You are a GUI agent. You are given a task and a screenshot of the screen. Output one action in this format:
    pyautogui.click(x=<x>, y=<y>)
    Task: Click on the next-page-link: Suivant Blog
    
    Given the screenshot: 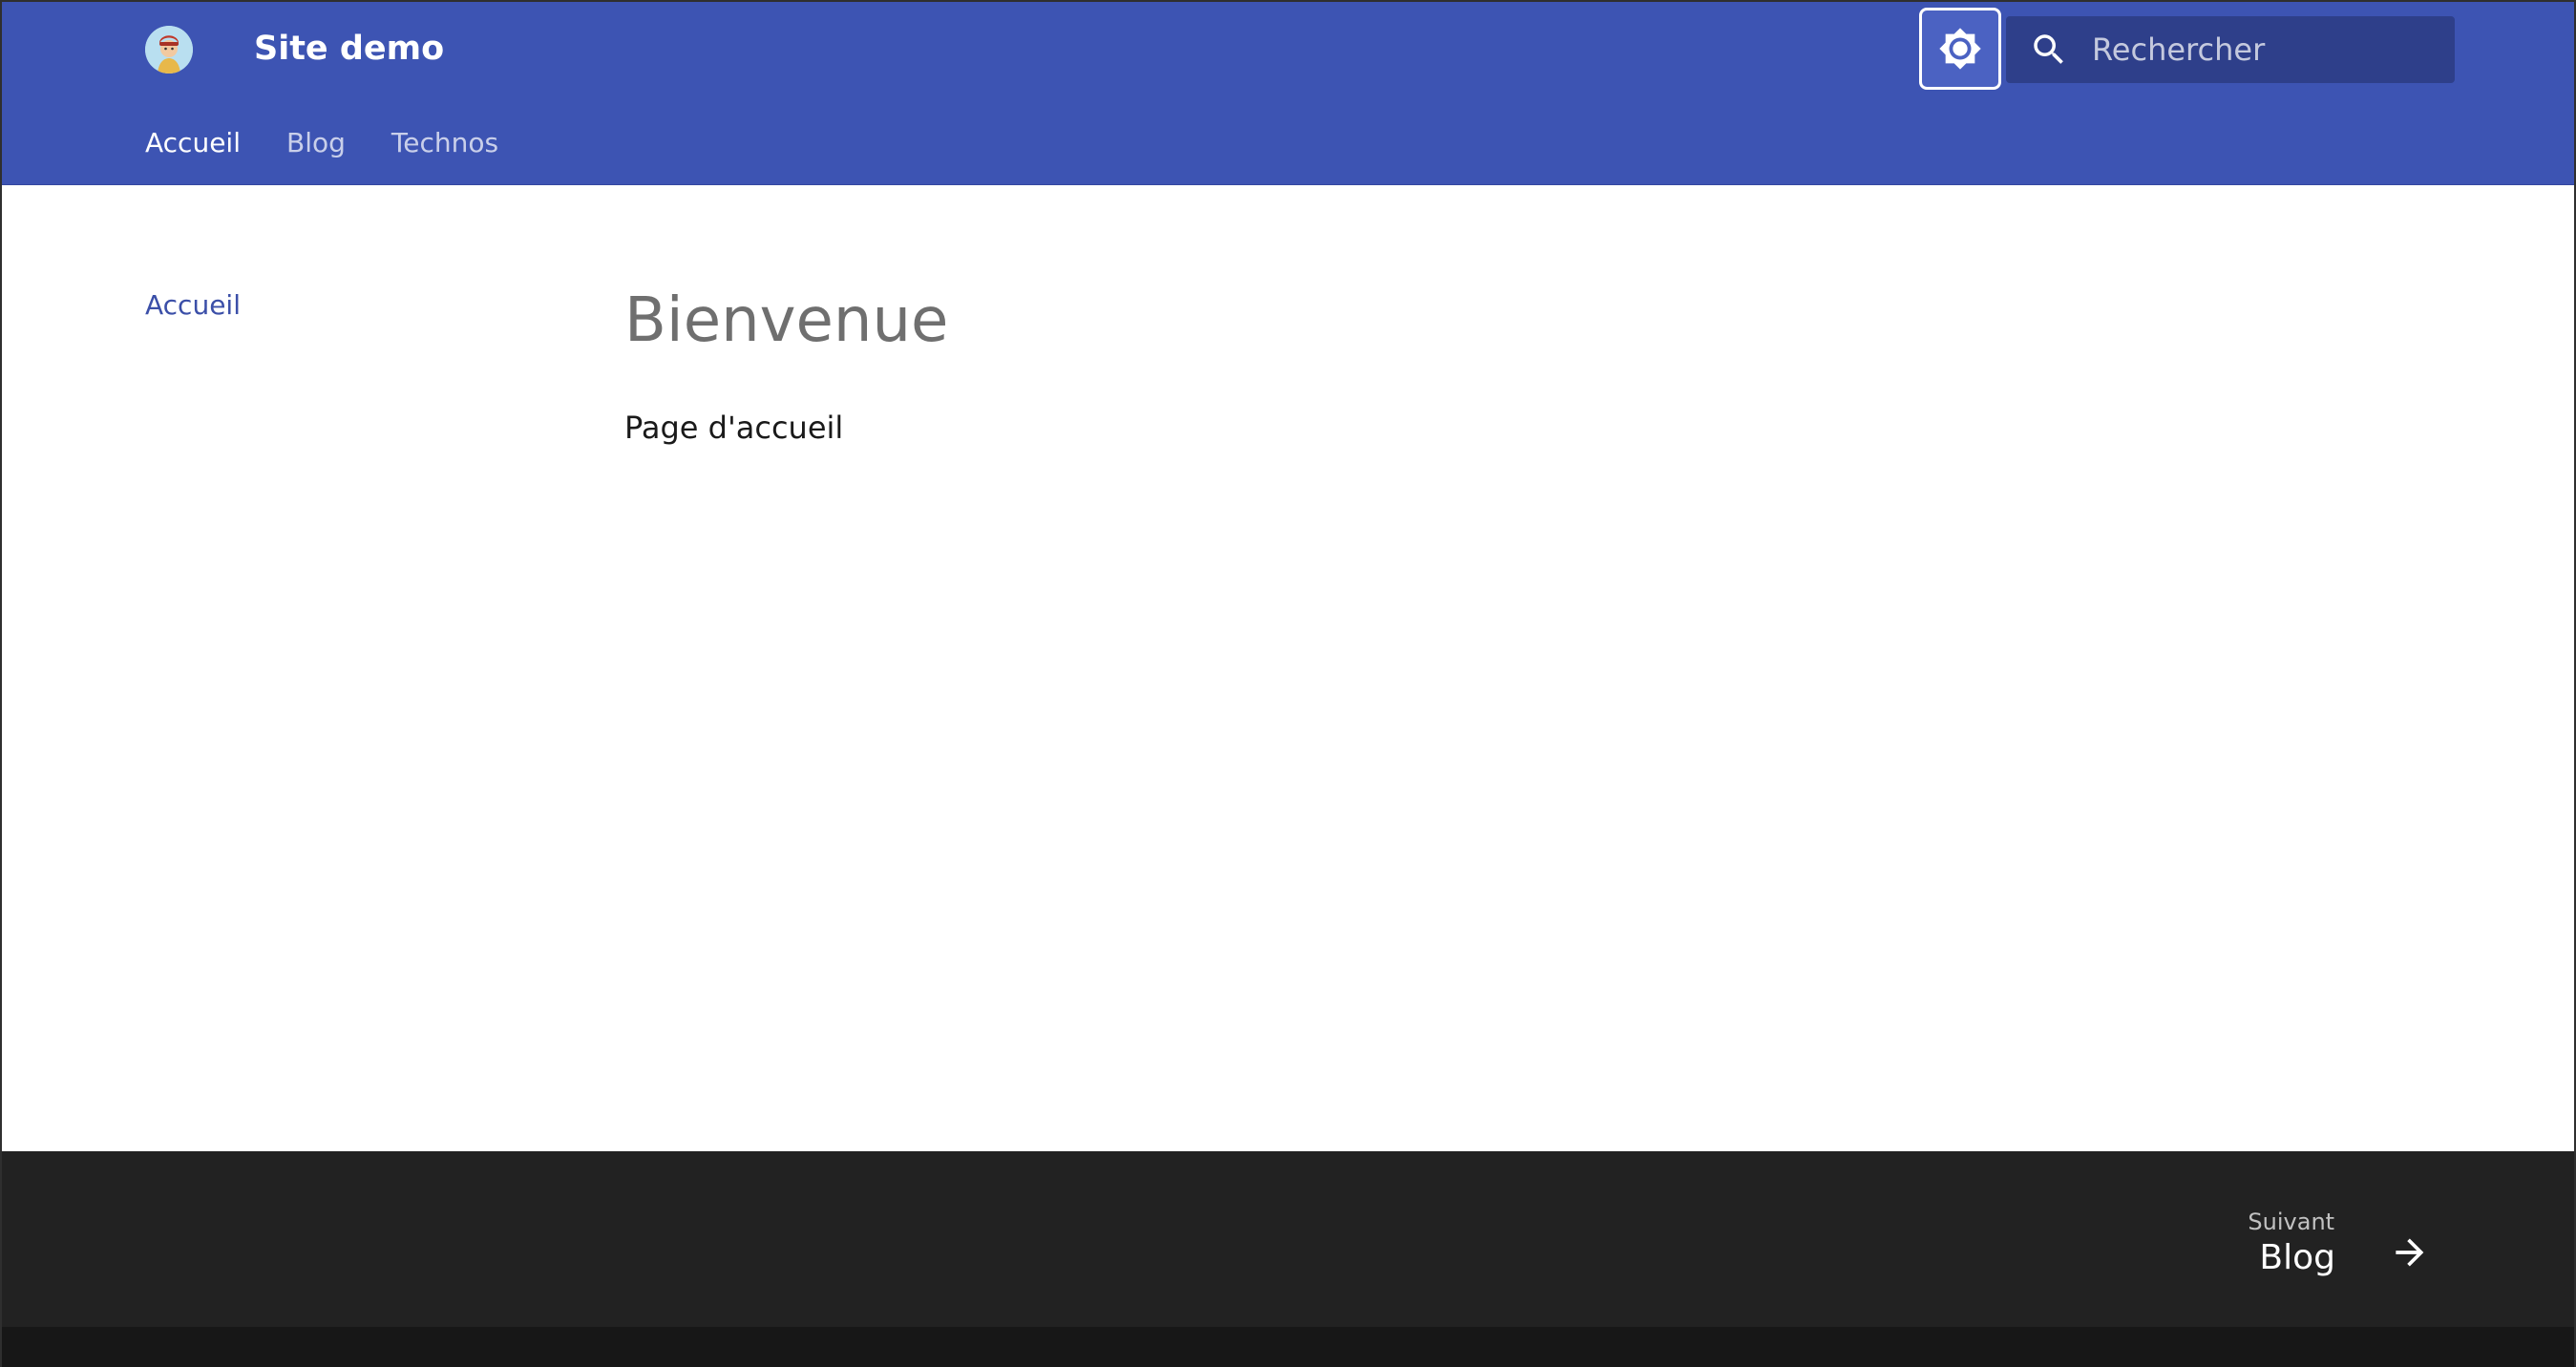 What is the action you would take?
    pyautogui.click(x=2339, y=1243)
    